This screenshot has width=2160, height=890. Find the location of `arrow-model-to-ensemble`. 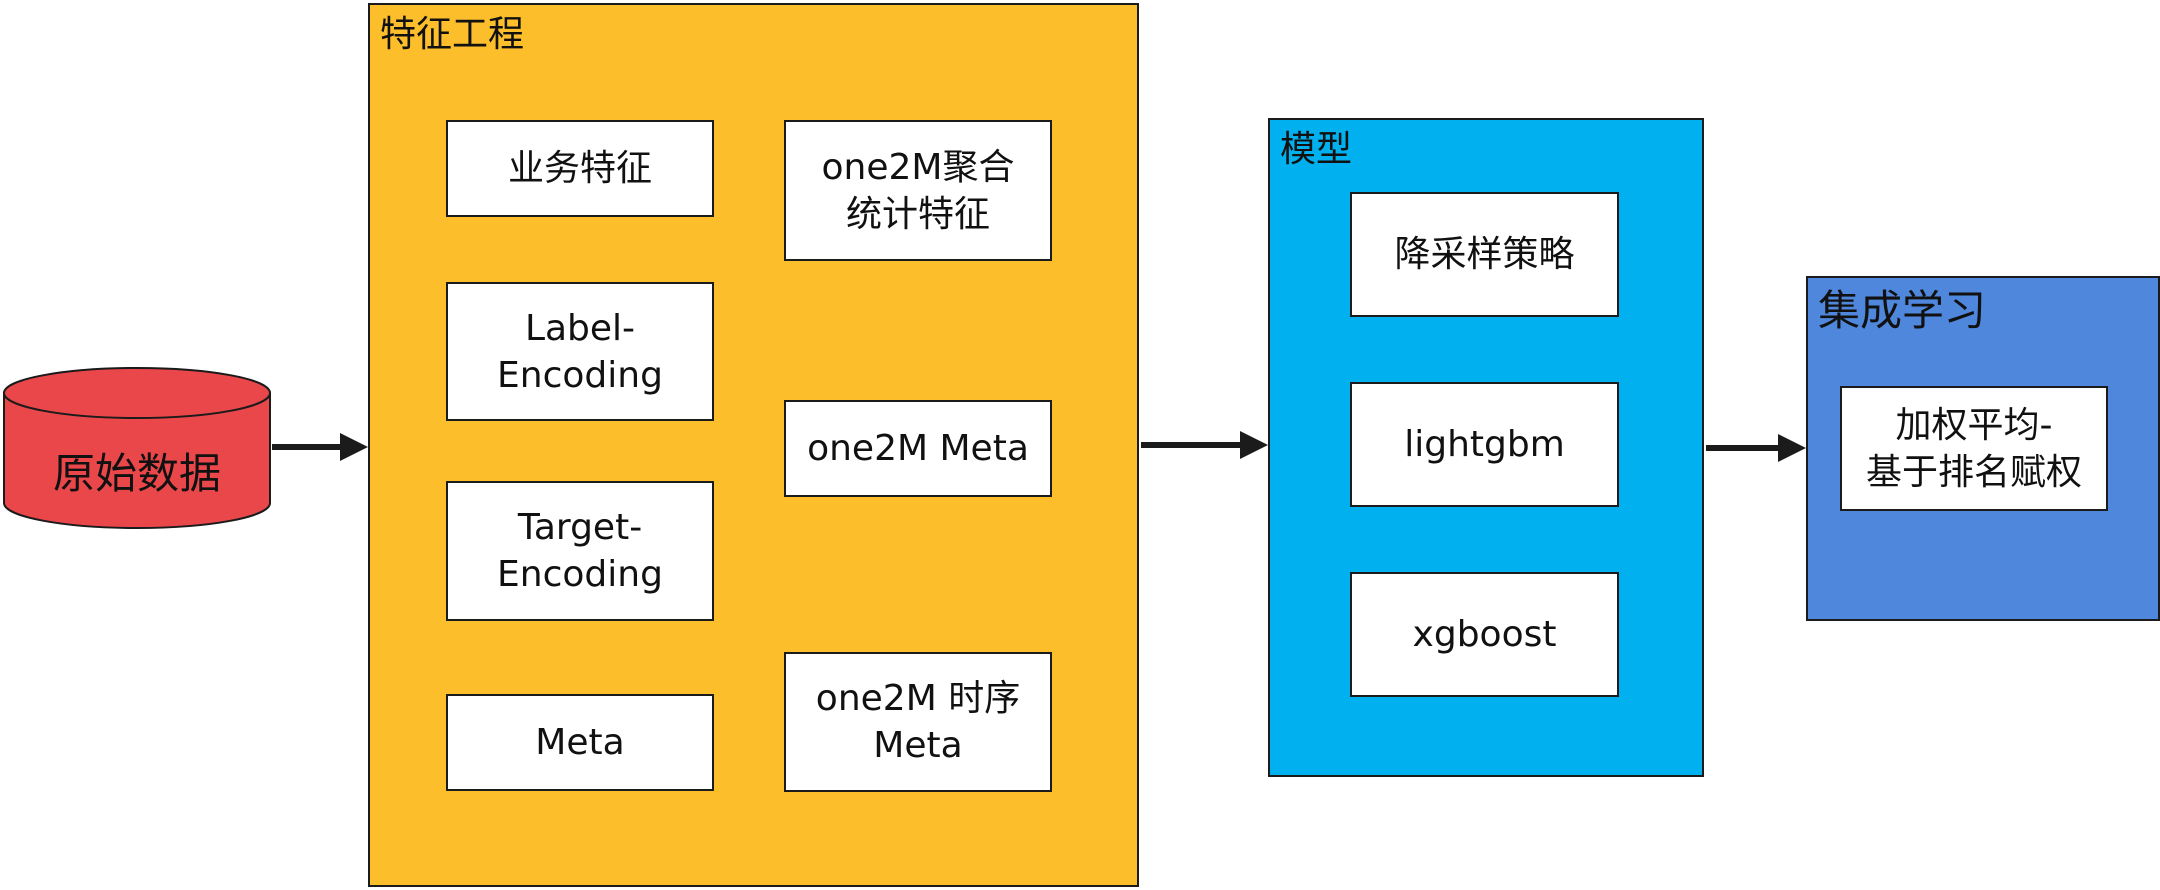

arrow-model-to-ensemble is located at coordinates (1756, 448).